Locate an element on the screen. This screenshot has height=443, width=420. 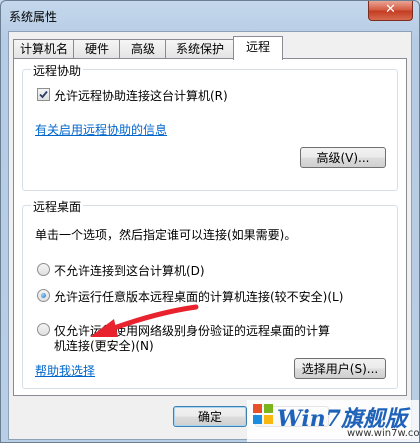
help-me-choose-link: 帮助我选择 is located at coordinates (65, 370).